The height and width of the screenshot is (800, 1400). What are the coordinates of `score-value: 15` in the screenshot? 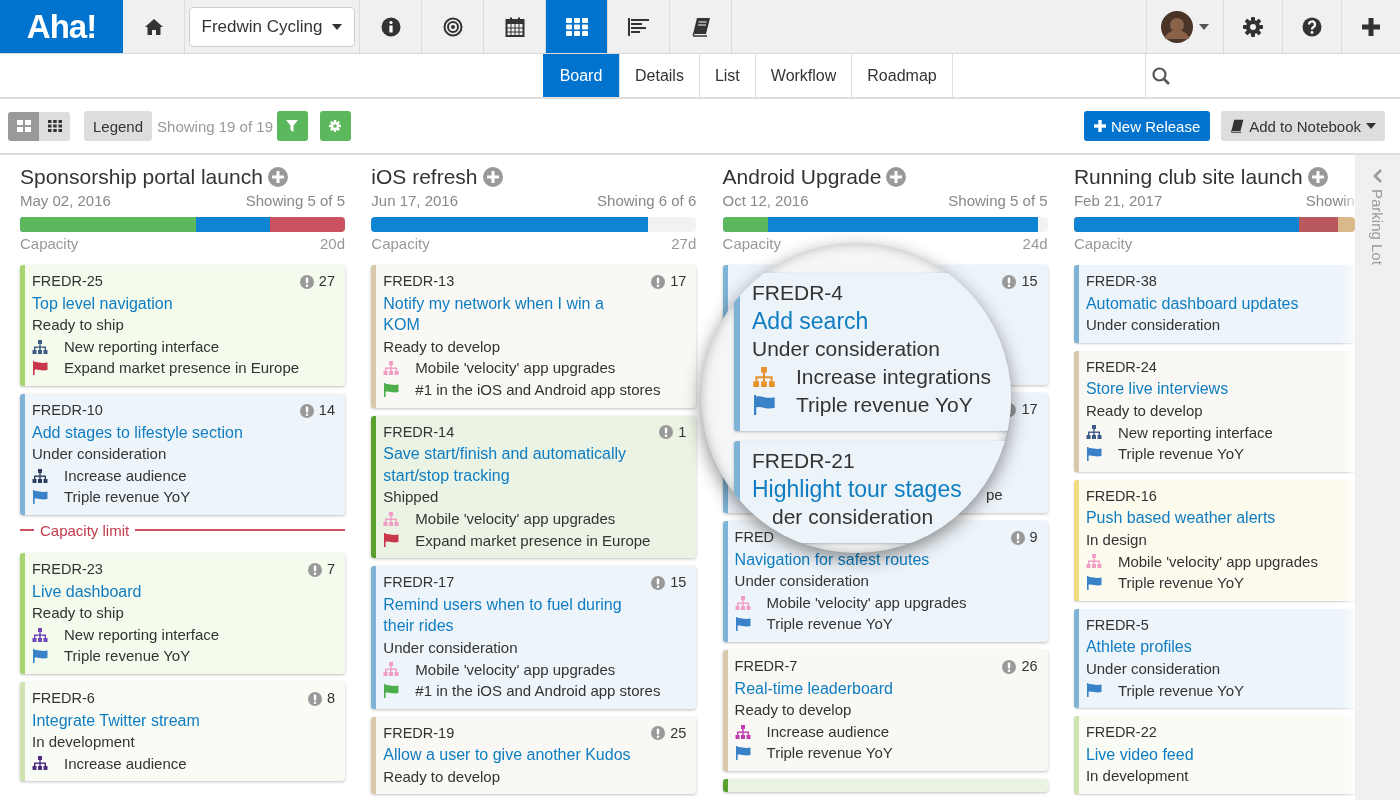 It's located at (1029, 281).